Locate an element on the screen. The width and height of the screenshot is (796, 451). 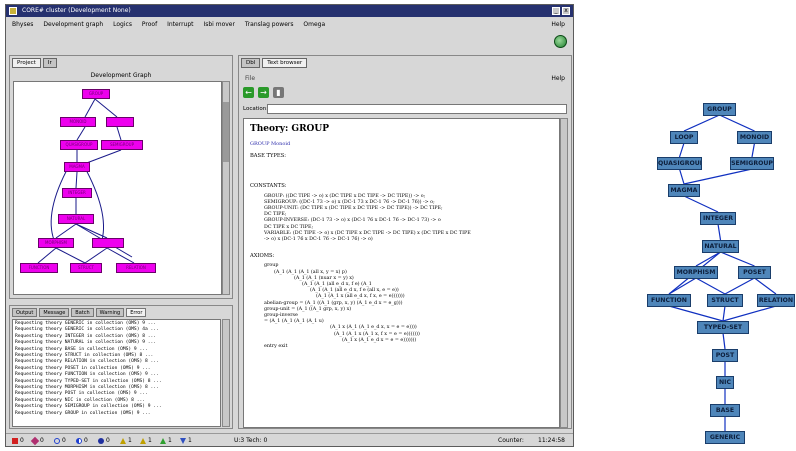
hierarchy-node-base: BASE is located at coordinates (725, 410).